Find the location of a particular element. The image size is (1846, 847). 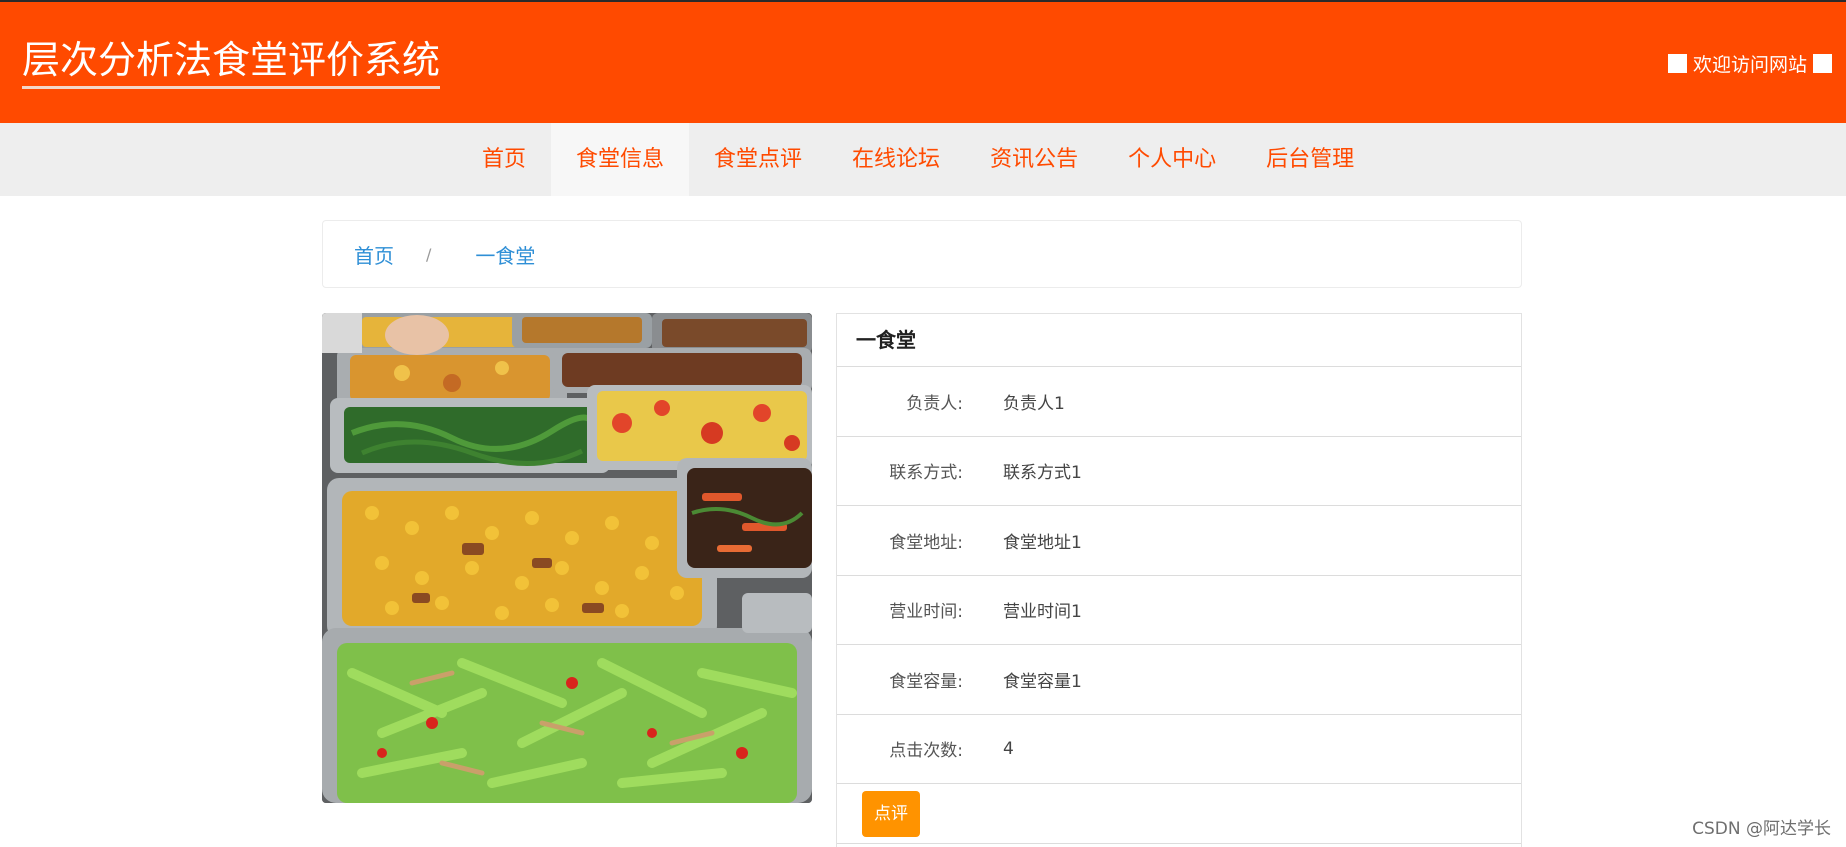

detail-value: 食堂容量1 is located at coordinates (1042, 681).